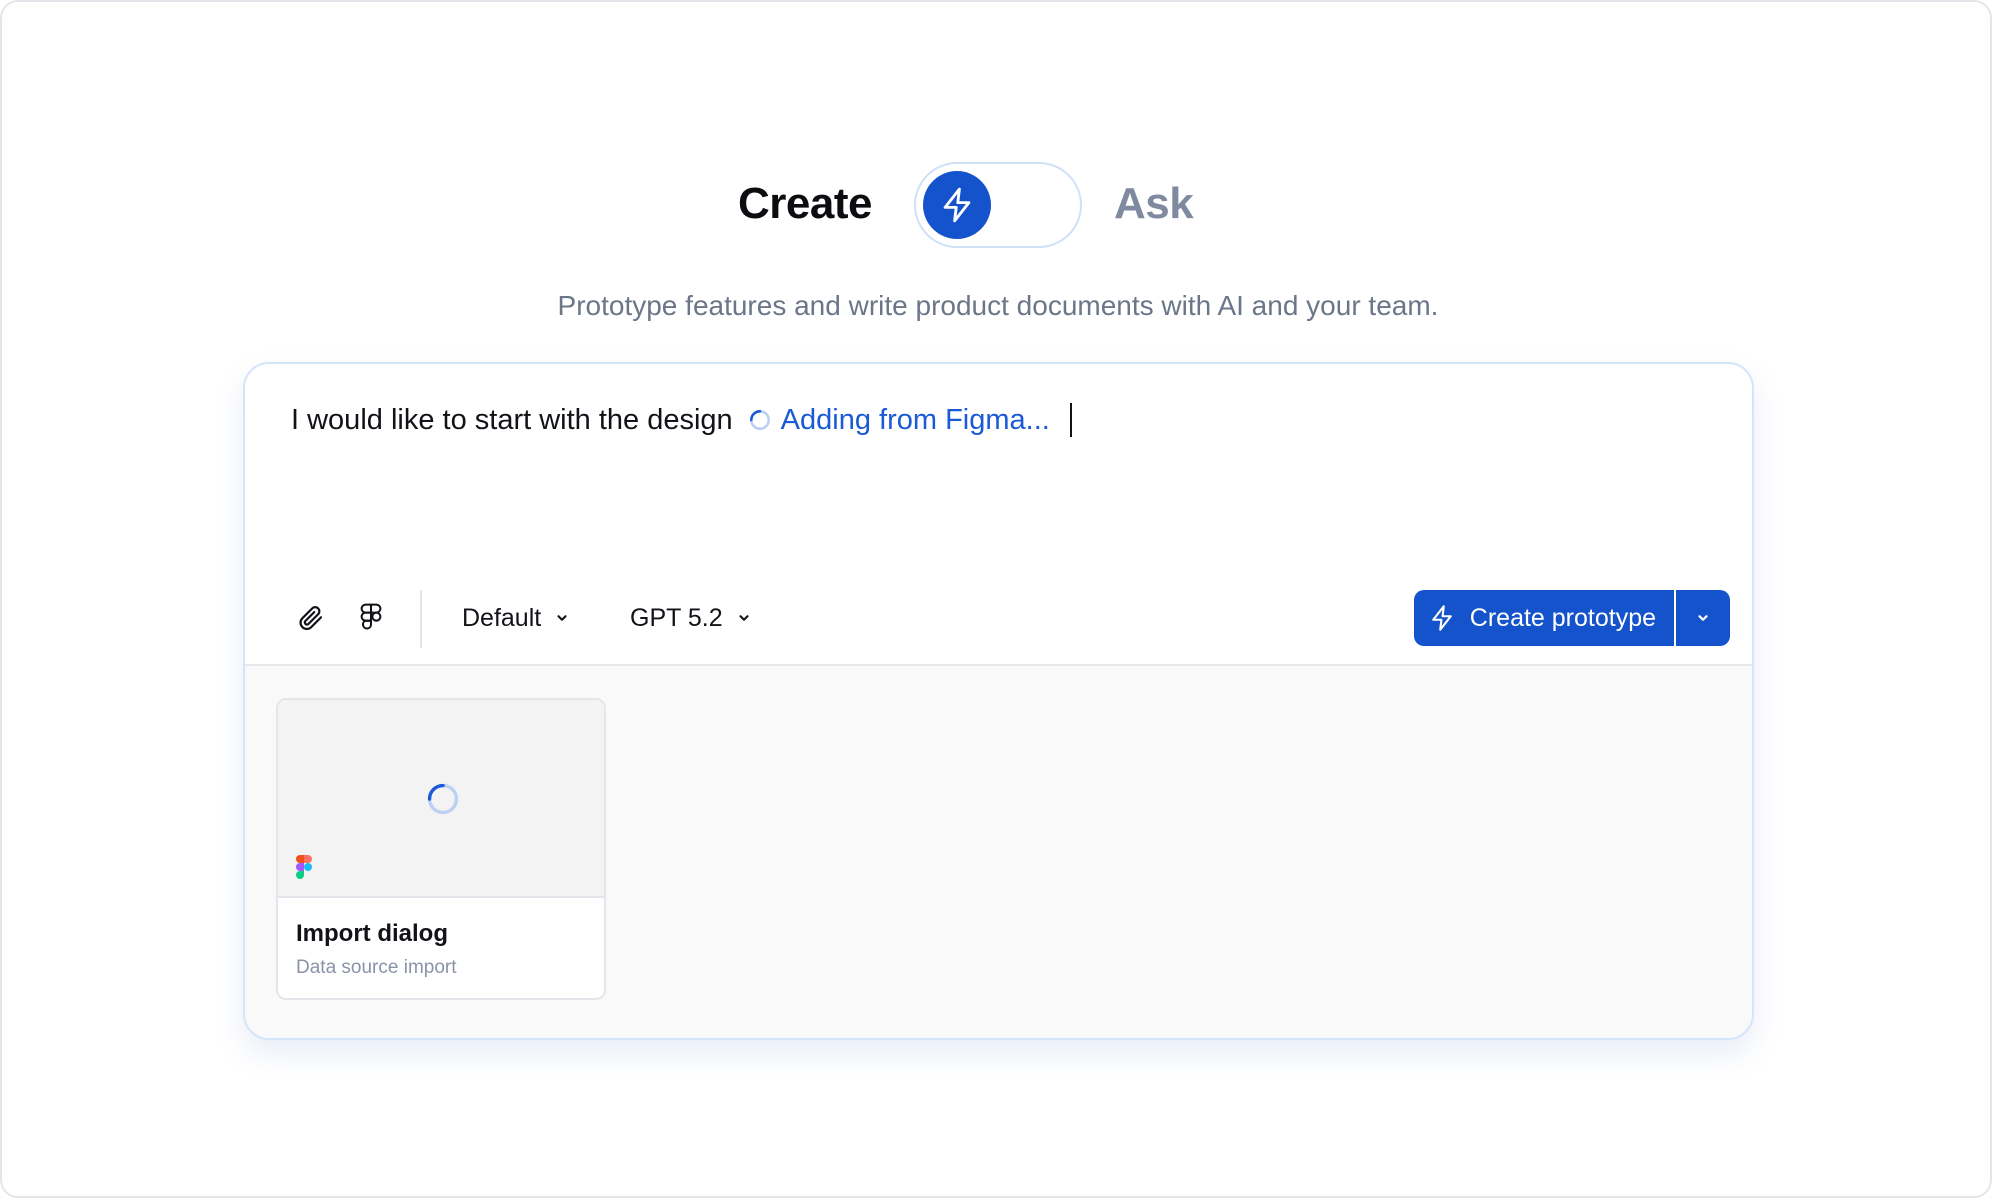  I want to click on mode-toggle, so click(998, 205).